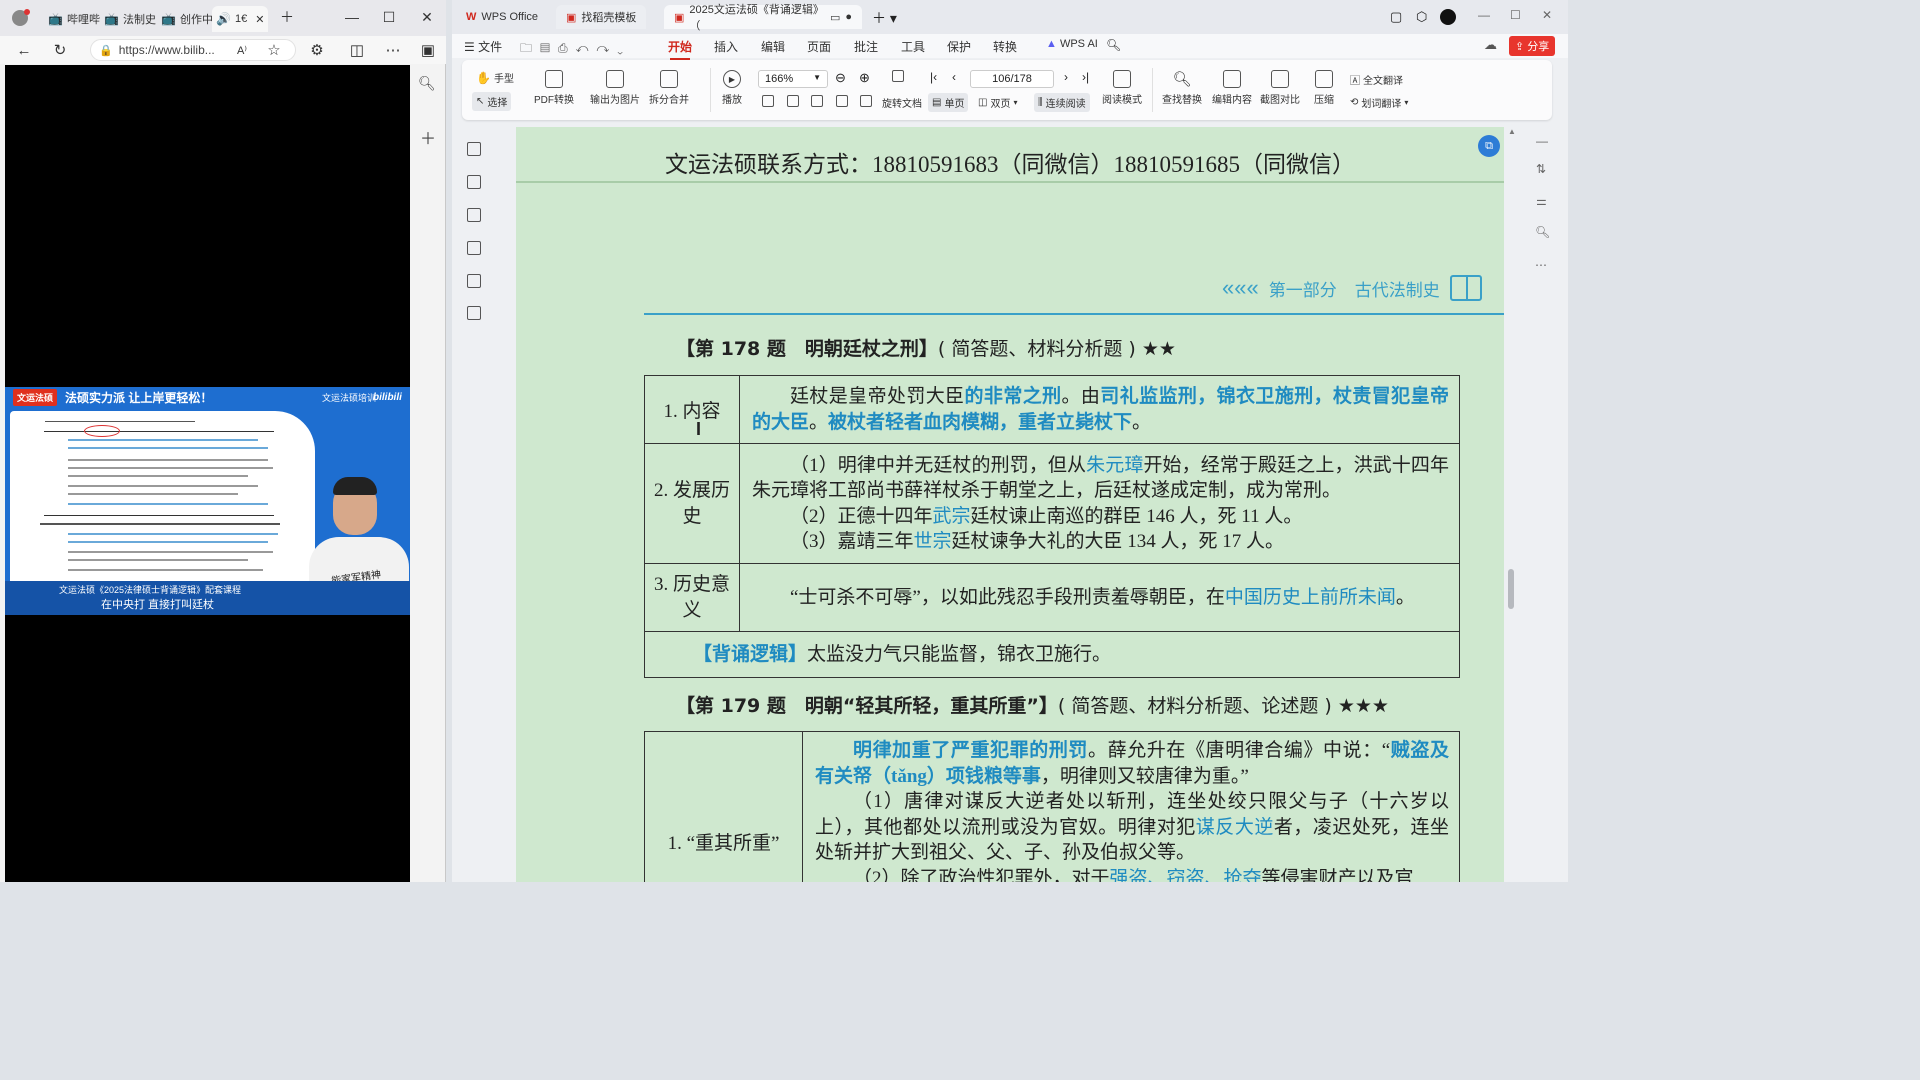 The image size is (1920, 1080). I want to click on convert-panel-icon: ⇅, so click(1541, 169).